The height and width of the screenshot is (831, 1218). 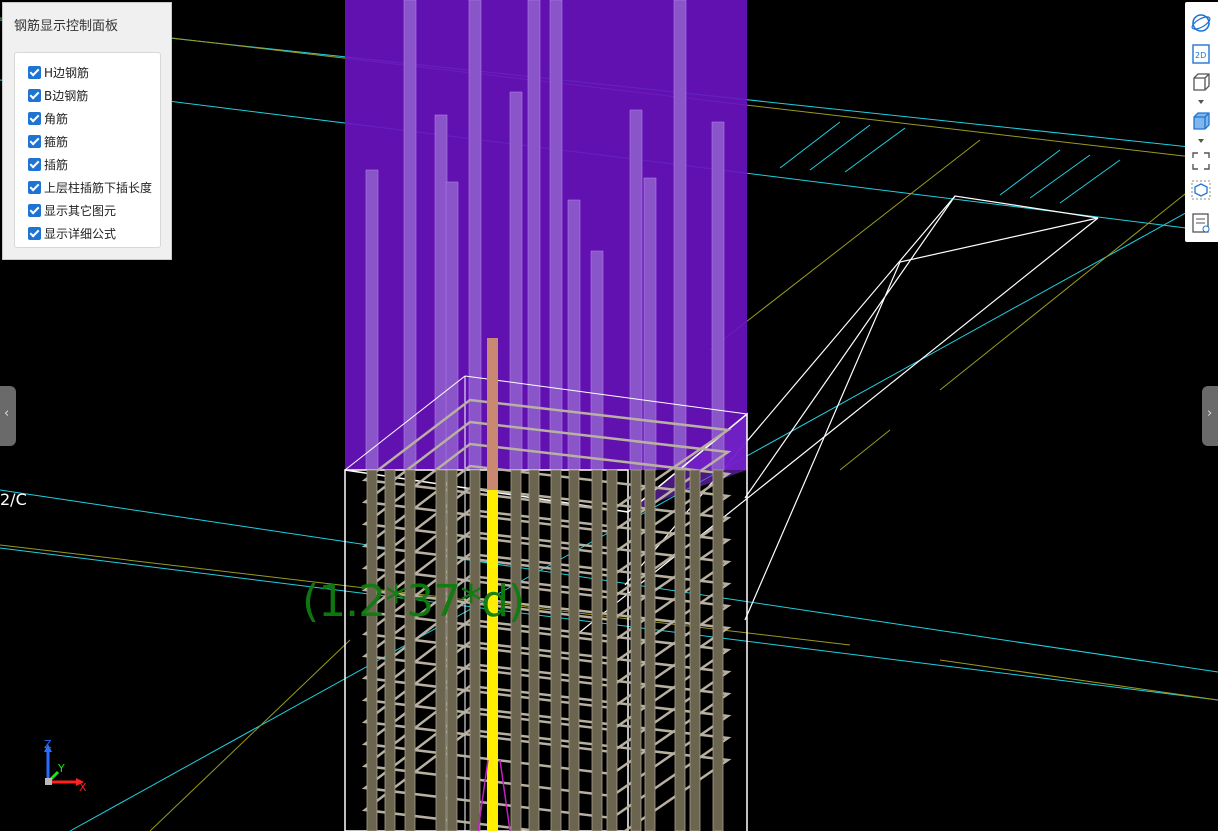 What do you see at coordinates (65, 766) in the screenshot?
I see `axis-triad: Z Y X` at bounding box center [65, 766].